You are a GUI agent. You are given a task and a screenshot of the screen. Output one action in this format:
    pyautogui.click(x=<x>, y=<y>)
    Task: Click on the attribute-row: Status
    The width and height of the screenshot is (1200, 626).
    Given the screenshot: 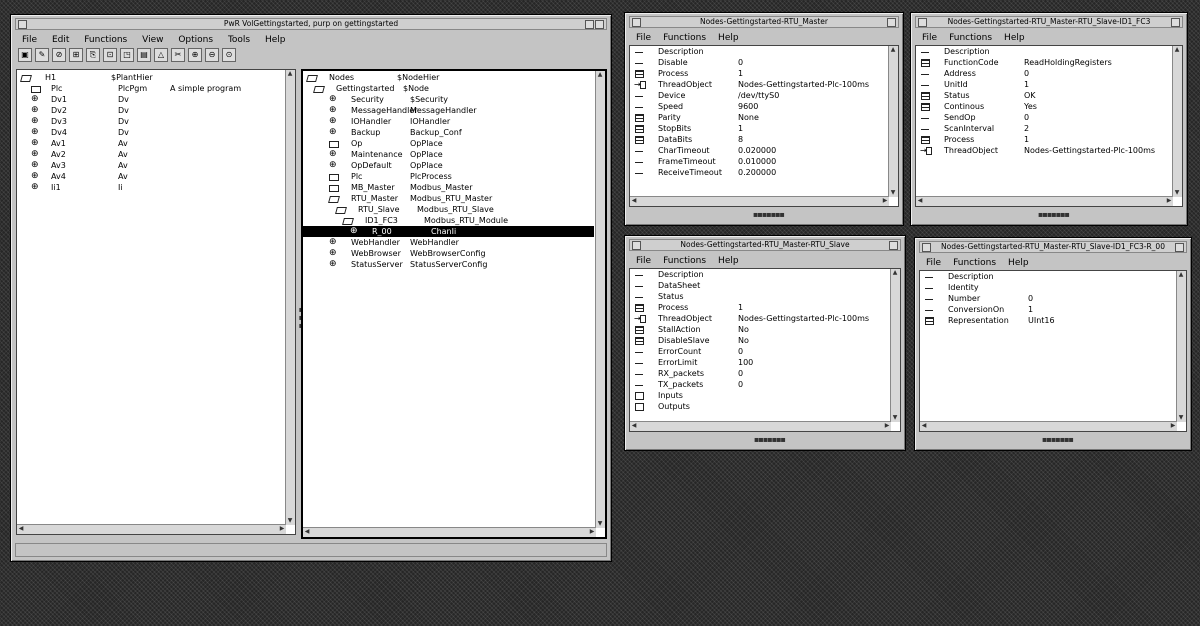 What is the action you would take?
    pyautogui.click(x=760, y=296)
    